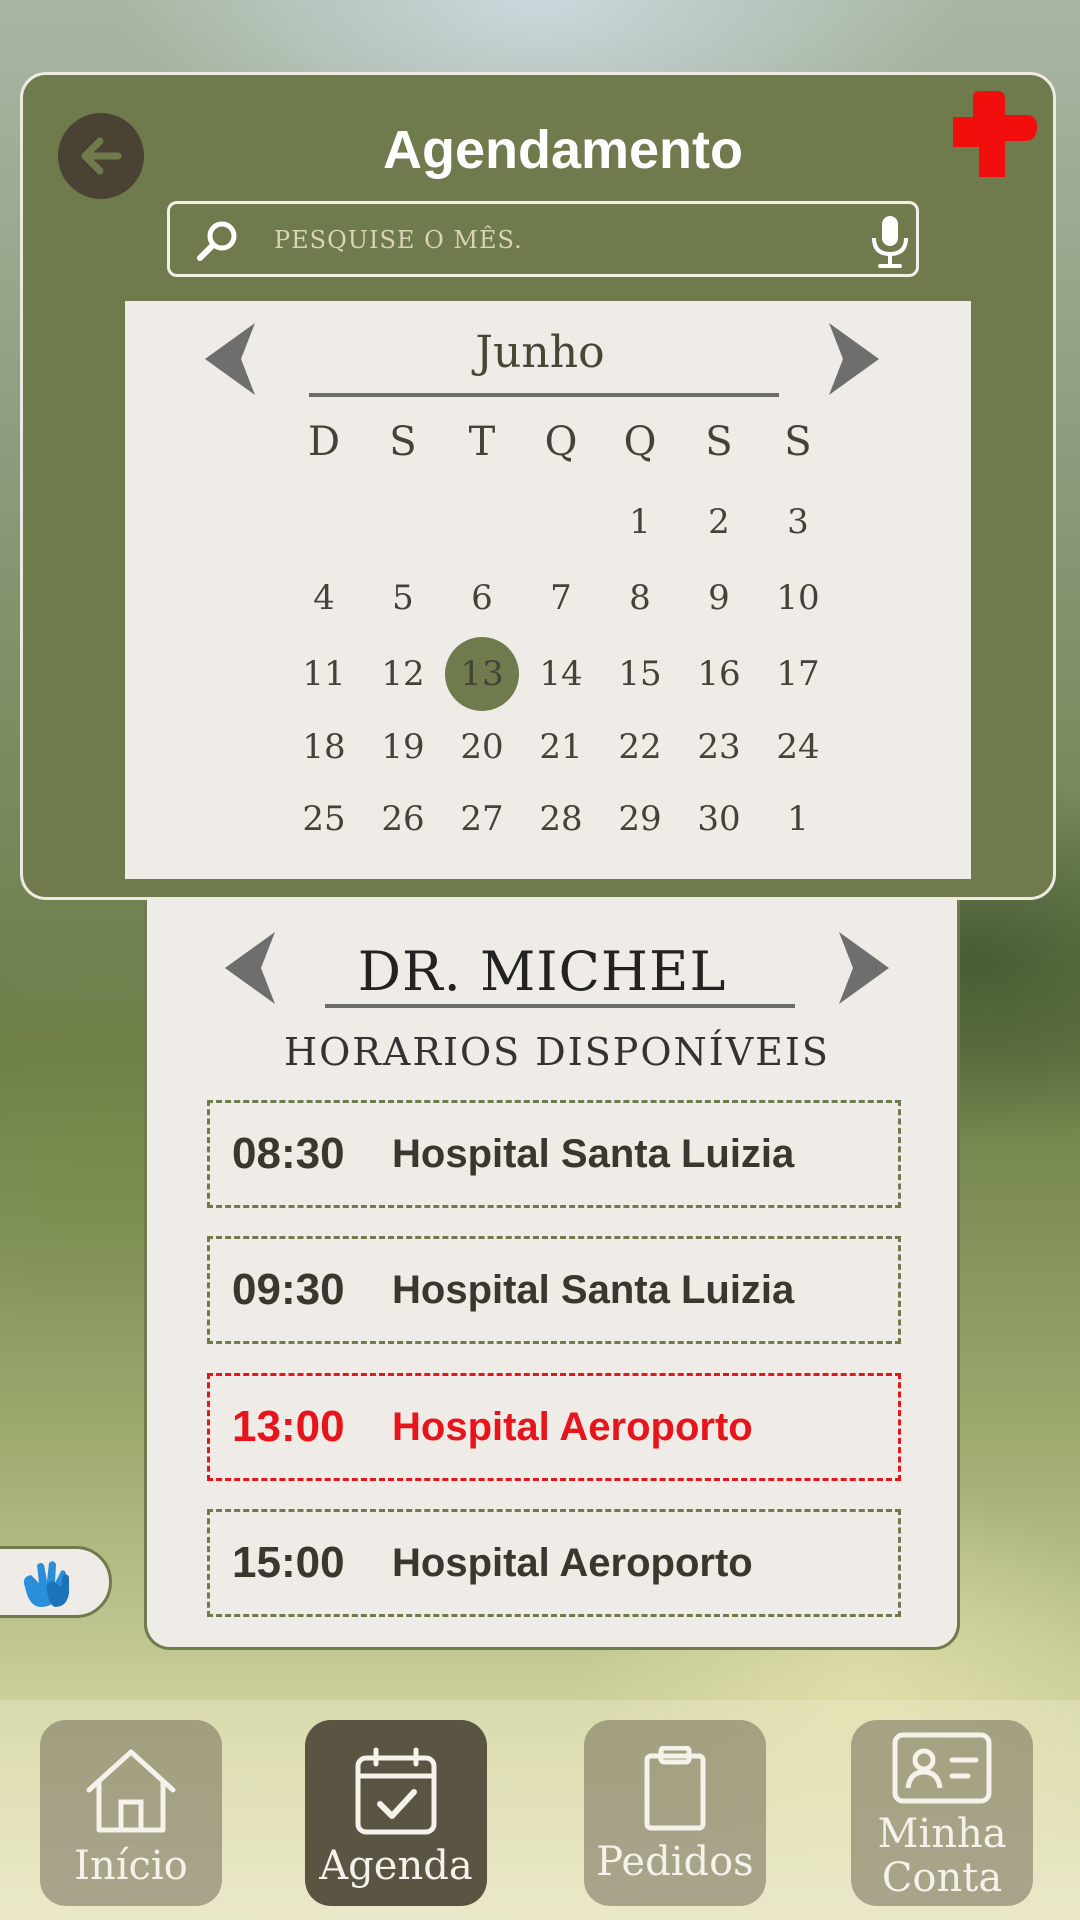 The image size is (1080, 1920). What do you see at coordinates (640, 819) in the screenshot?
I see `calendar-day: 29` at bounding box center [640, 819].